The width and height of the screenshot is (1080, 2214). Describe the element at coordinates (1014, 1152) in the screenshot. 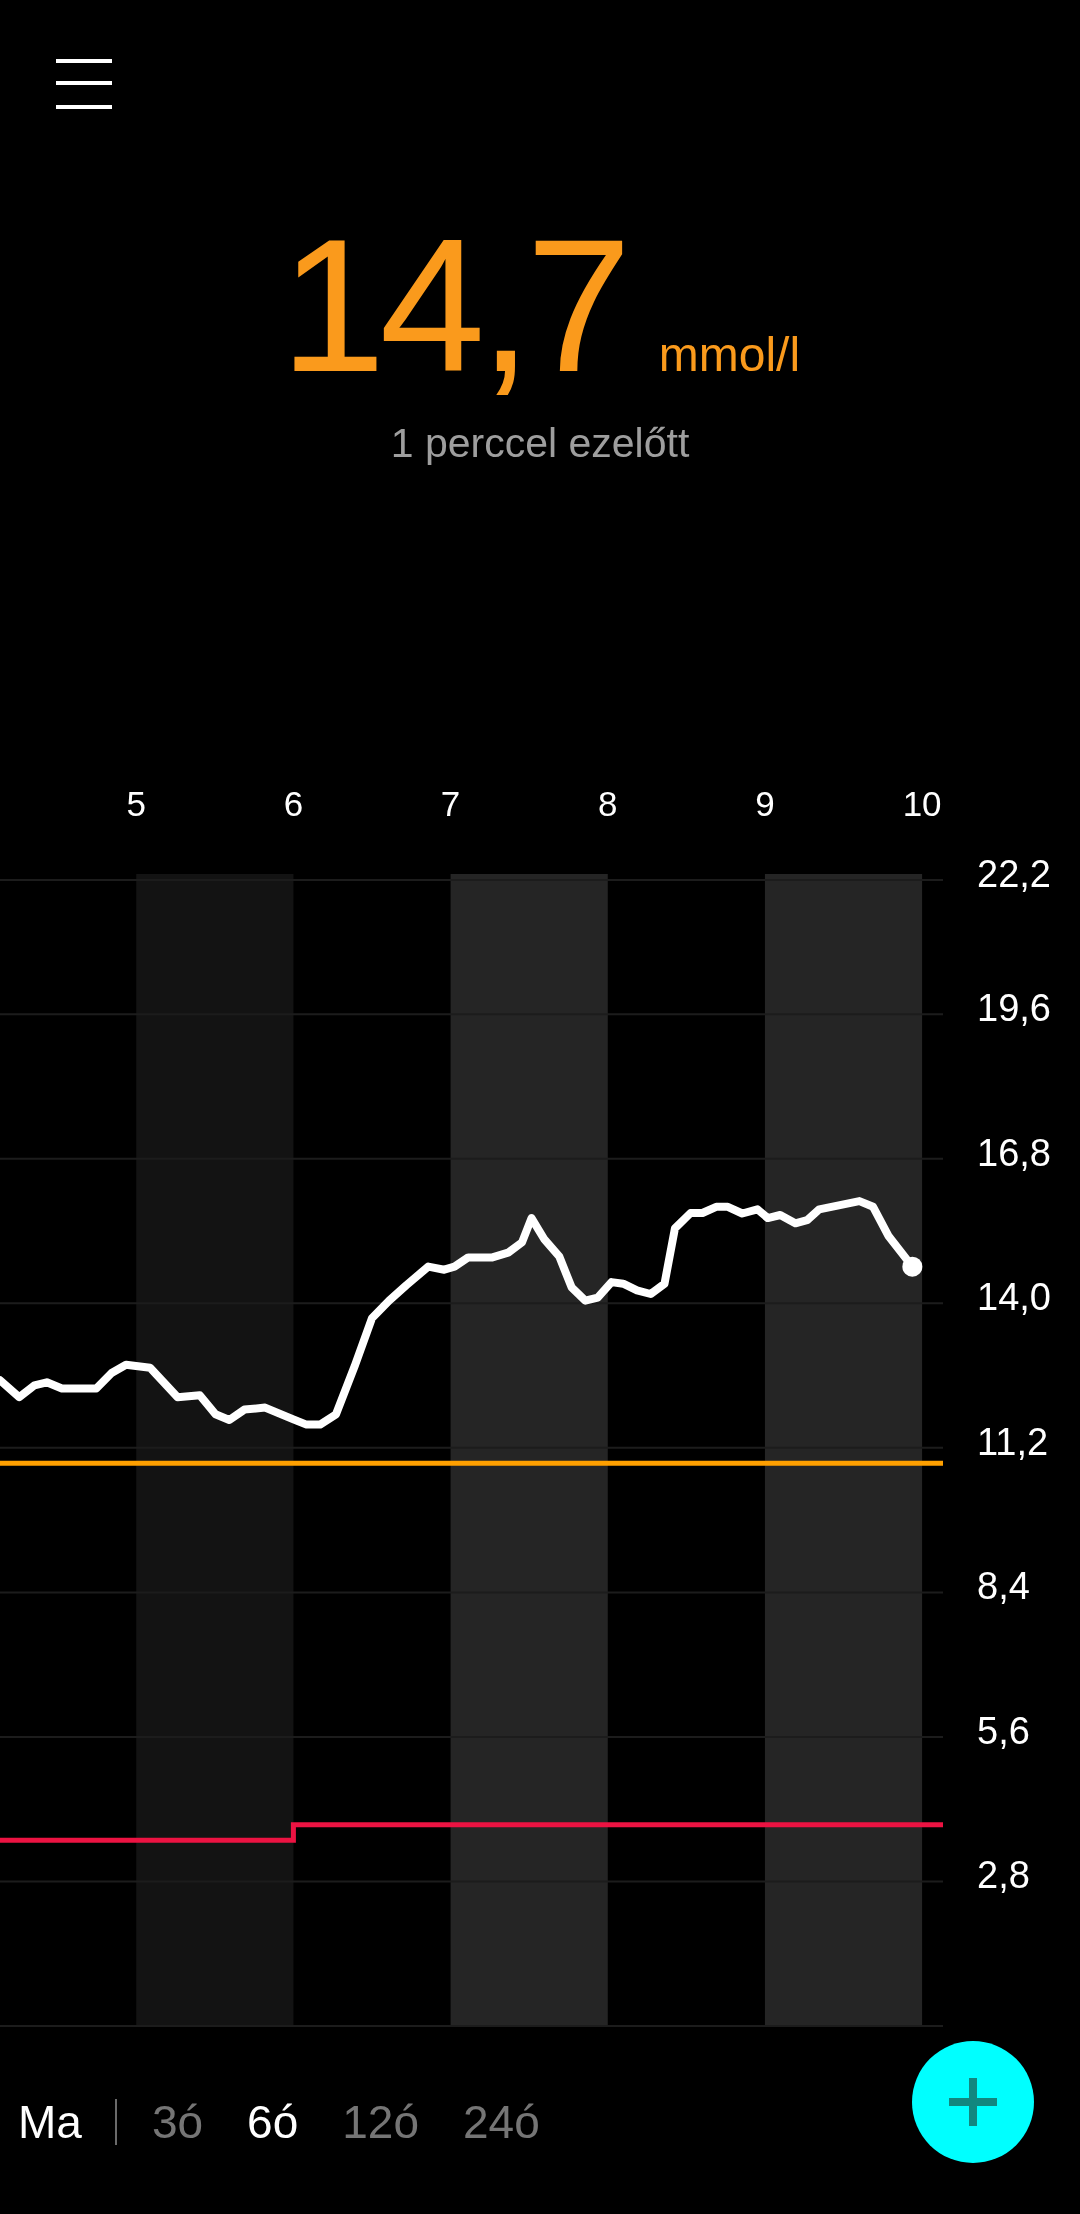

I see `value-label: 16,8` at that location.